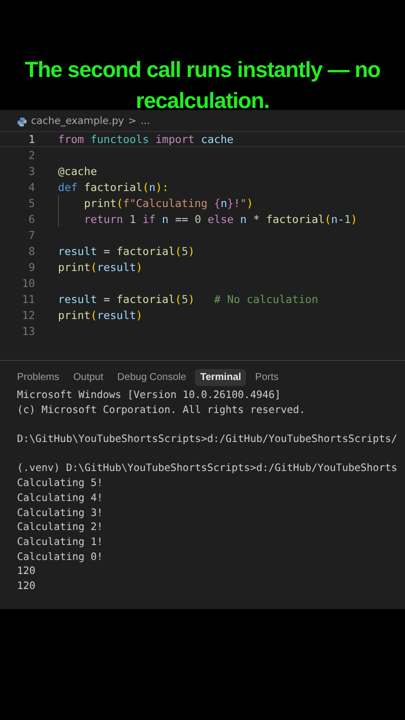 Image resolution: width=405 pixels, height=720 pixels. Describe the element at coordinates (60, 543) in the screenshot. I see `terminal-line: Calculating 1!` at that location.